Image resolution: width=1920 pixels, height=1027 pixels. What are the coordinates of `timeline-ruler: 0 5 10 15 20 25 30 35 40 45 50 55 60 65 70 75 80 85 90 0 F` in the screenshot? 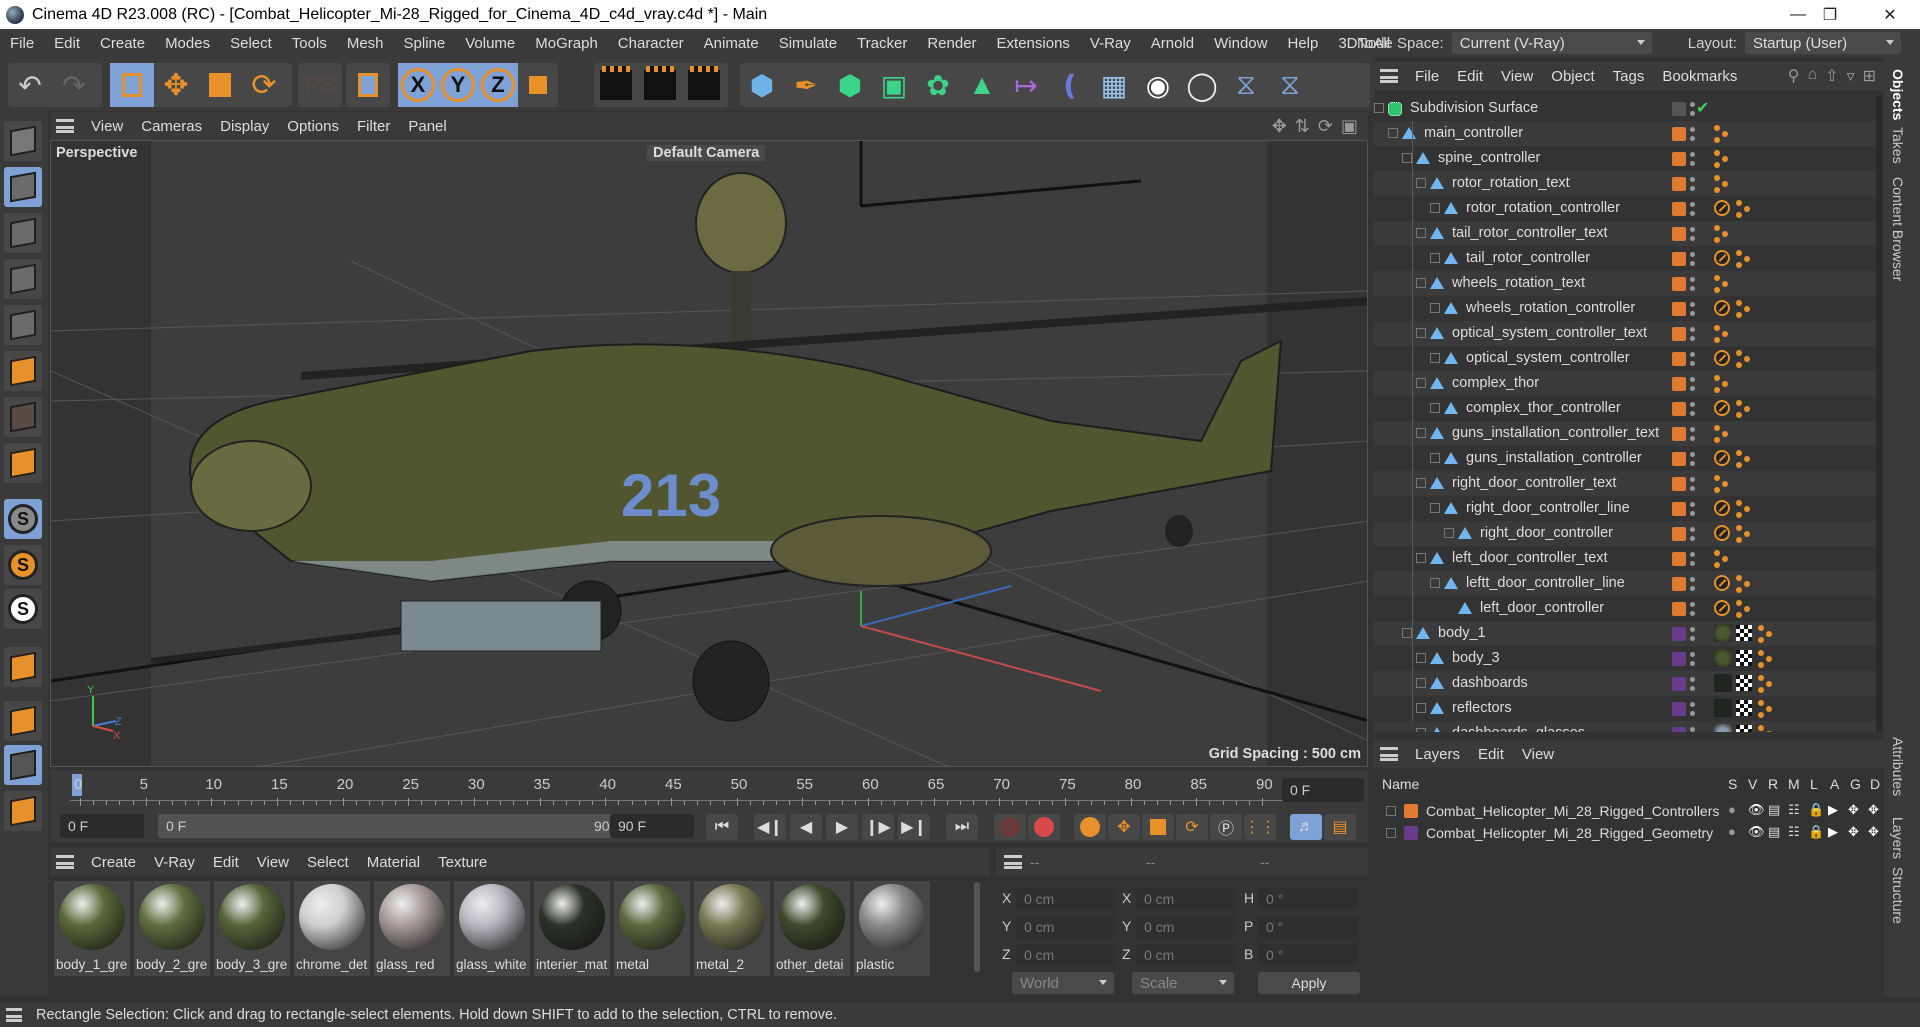 It's located at (709, 790).